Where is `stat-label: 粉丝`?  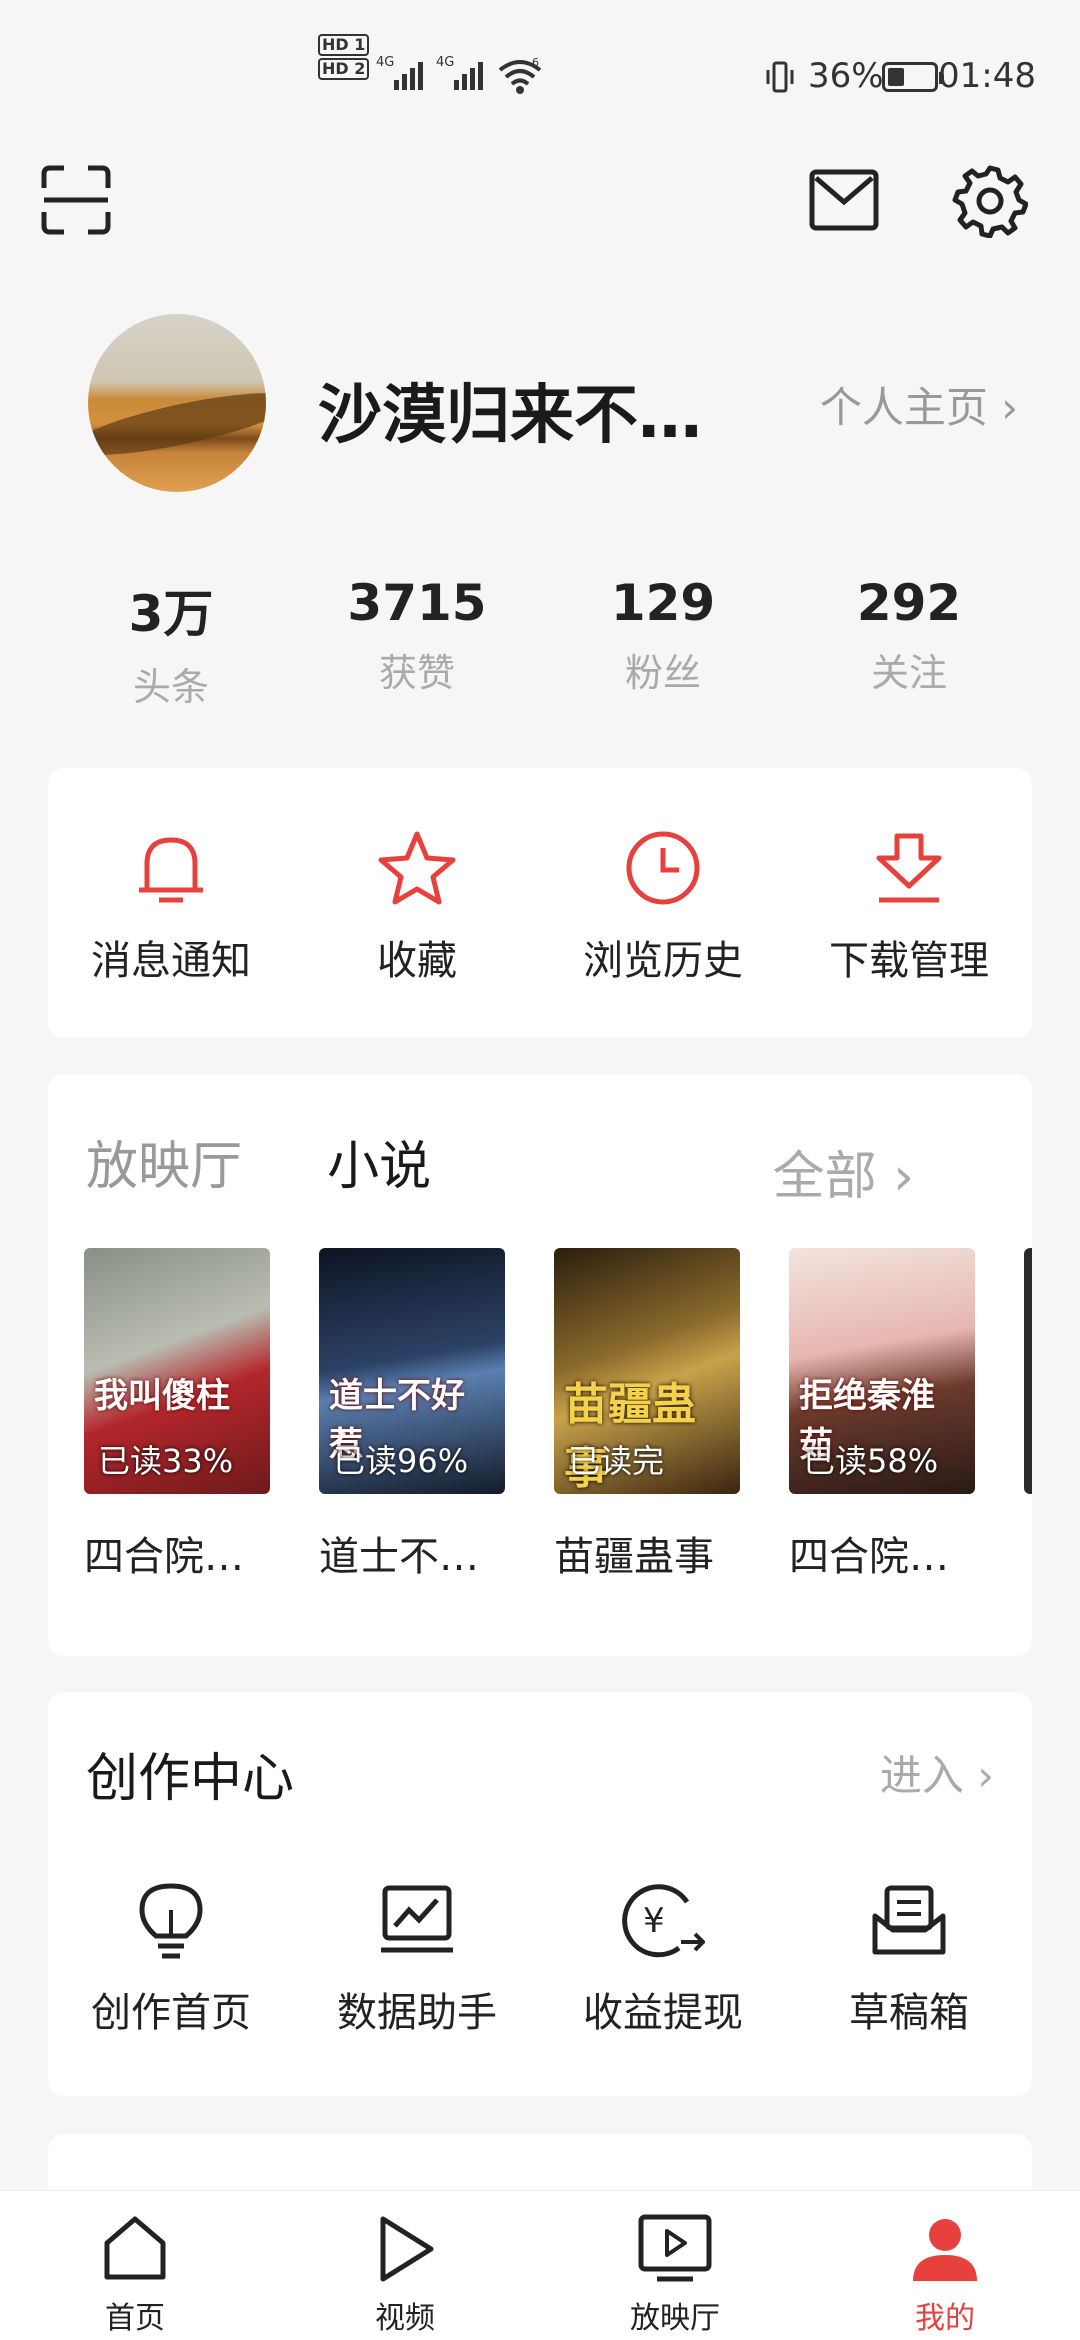 stat-label: 粉丝 is located at coordinates (662, 673).